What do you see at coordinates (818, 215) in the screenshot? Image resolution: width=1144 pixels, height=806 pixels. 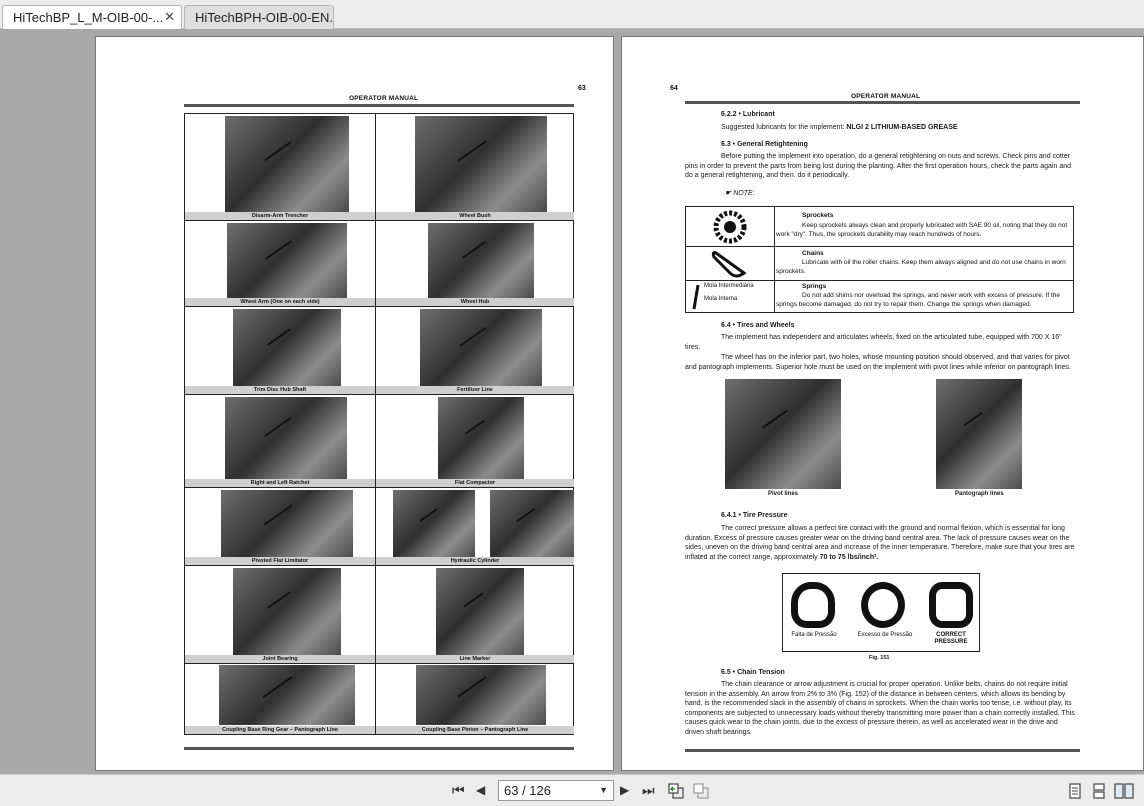 I see `note-title: Sprockets` at bounding box center [818, 215].